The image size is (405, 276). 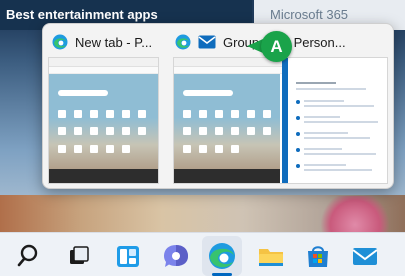 What do you see at coordinates (337, 120) in the screenshot?
I see `outlook-message-list` at bounding box center [337, 120].